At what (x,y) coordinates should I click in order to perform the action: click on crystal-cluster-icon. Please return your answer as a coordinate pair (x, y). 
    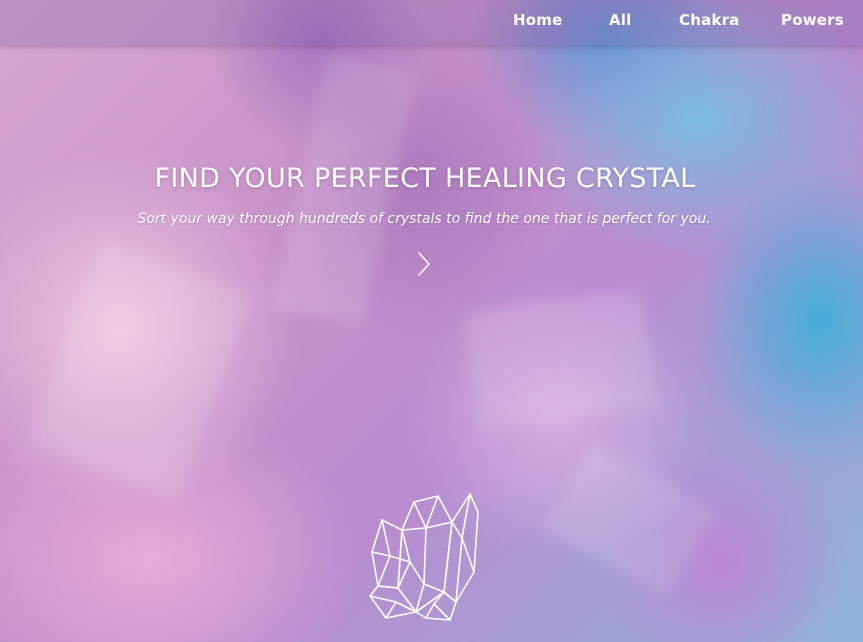
    Looking at the image, I should click on (424, 557).